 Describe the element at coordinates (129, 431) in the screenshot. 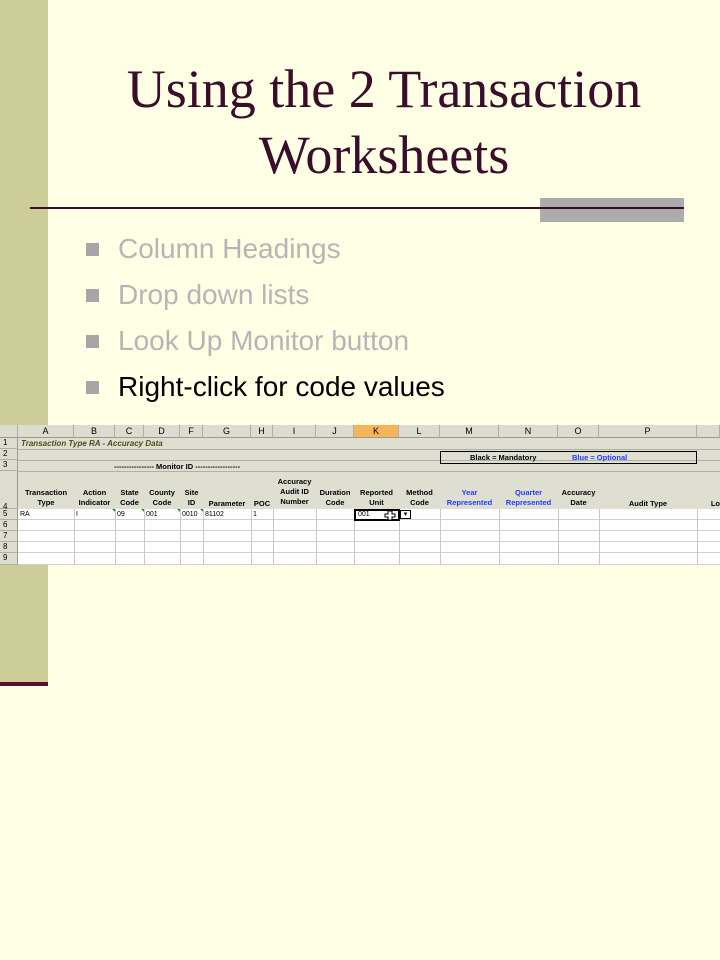

I see `column-header-c: C` at that location.